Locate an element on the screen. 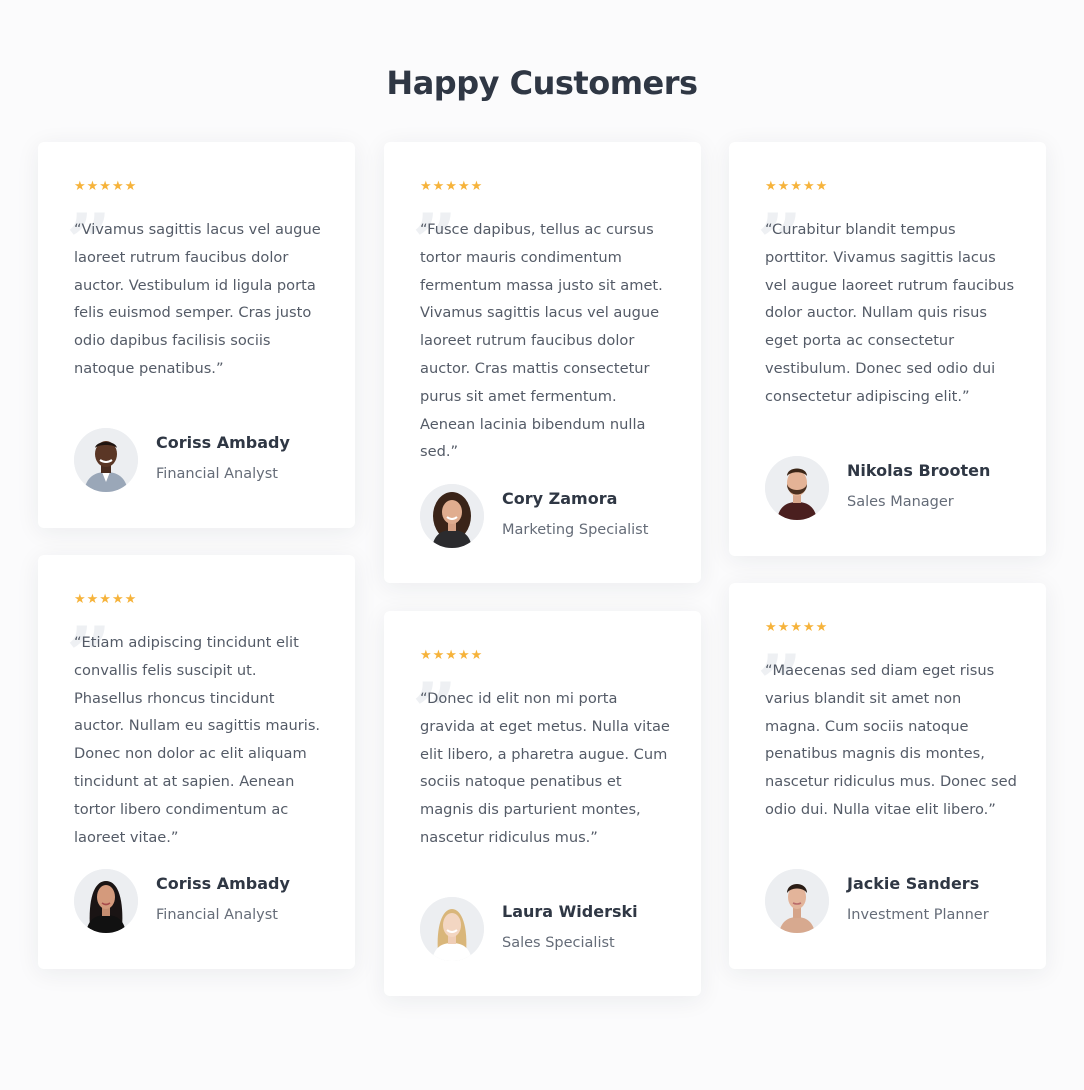  author-role: Marketing Specialist is located at coordinates (575, 530).